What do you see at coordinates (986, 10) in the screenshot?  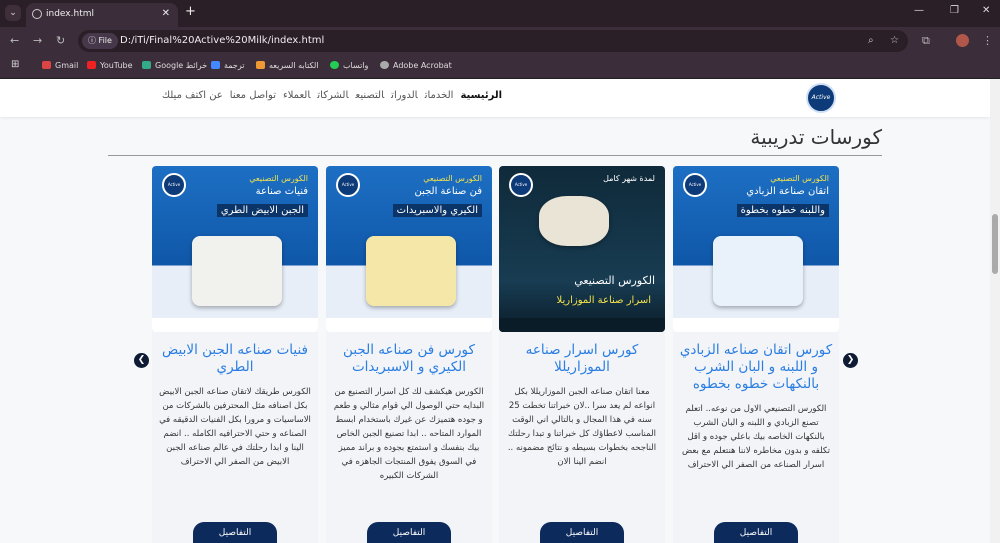 I see `close-window-icon: ✕` at bounding box center [986, 10].